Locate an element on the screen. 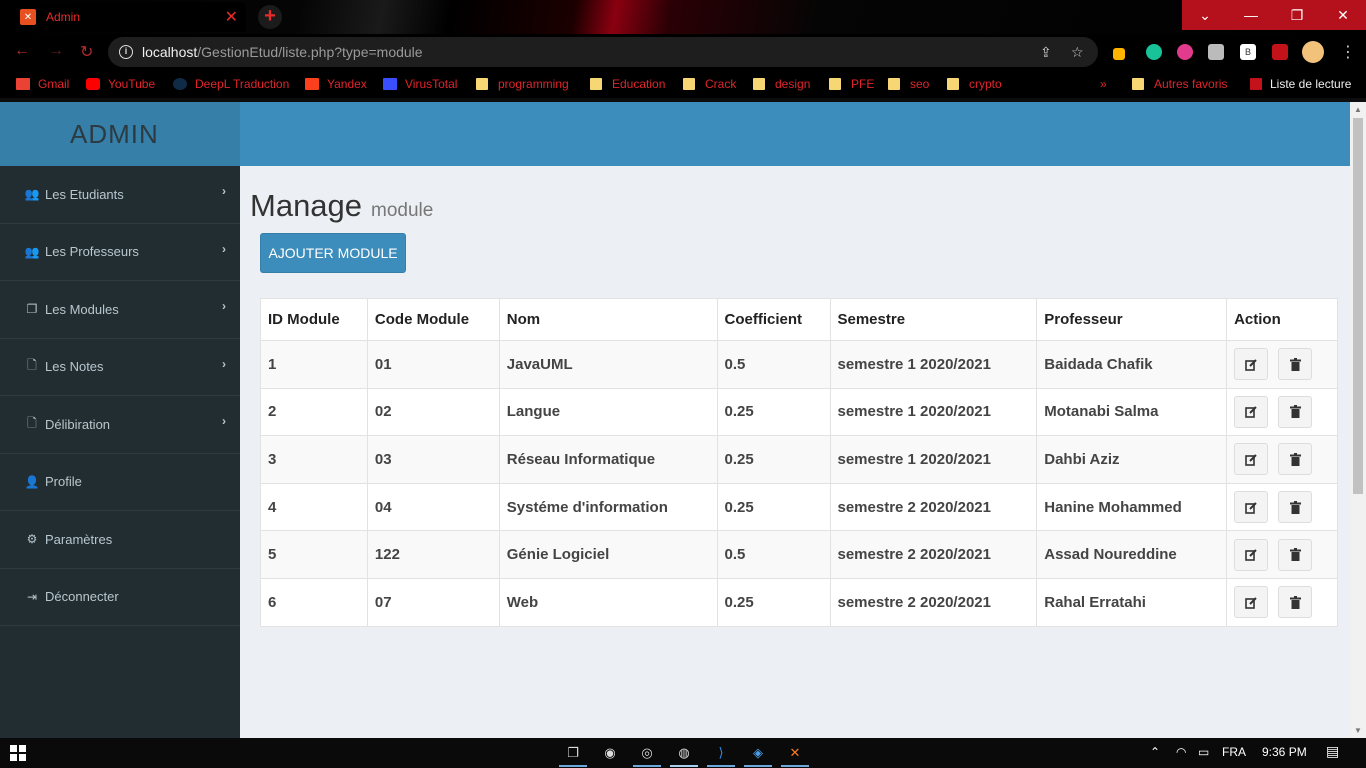 The height and width of the screenshot is (768, 1366). share-icon: ⇪ is located at coordinates (1046, 52).